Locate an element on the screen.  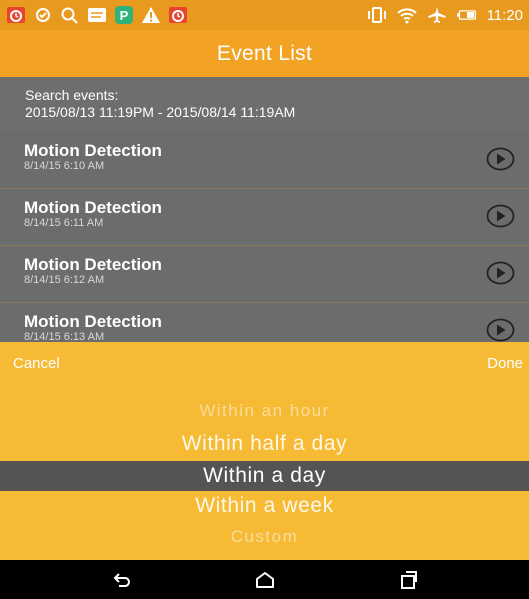
page-title: Event List is located at coordinates (264, 53).